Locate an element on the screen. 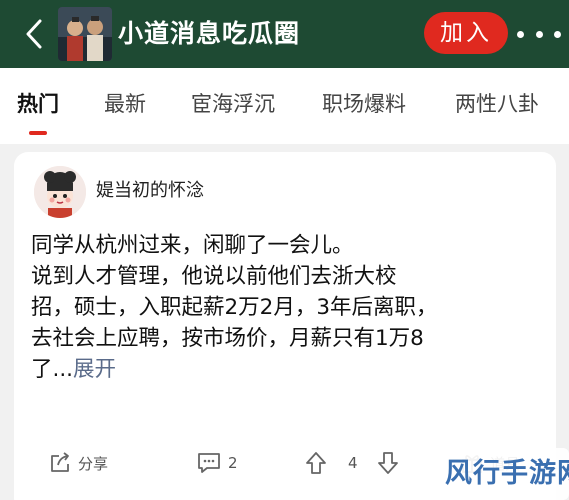  comment-button: 2 is located at coordinates (217, 463).